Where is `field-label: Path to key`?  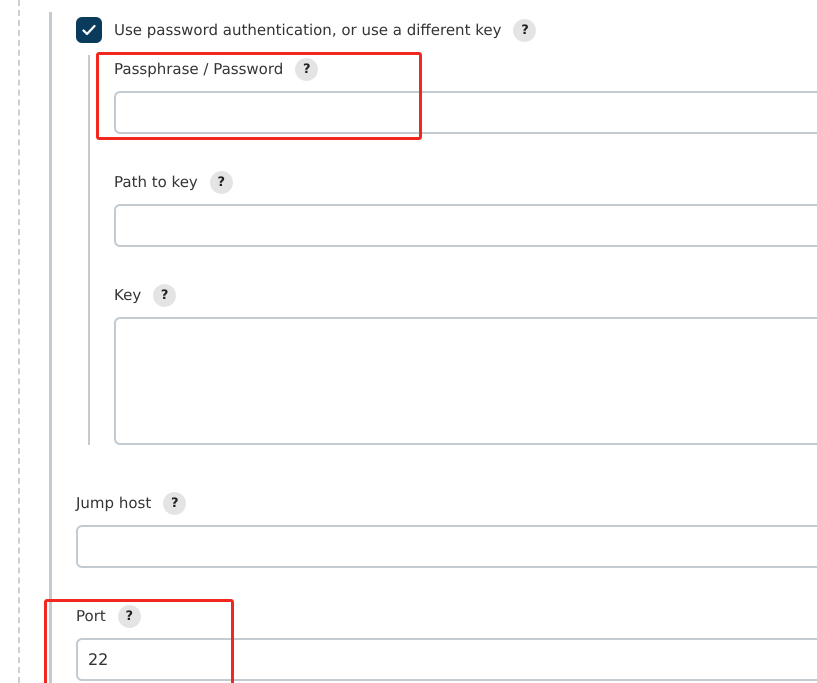
field-label: Path to key is located at coordinates (156, 182).